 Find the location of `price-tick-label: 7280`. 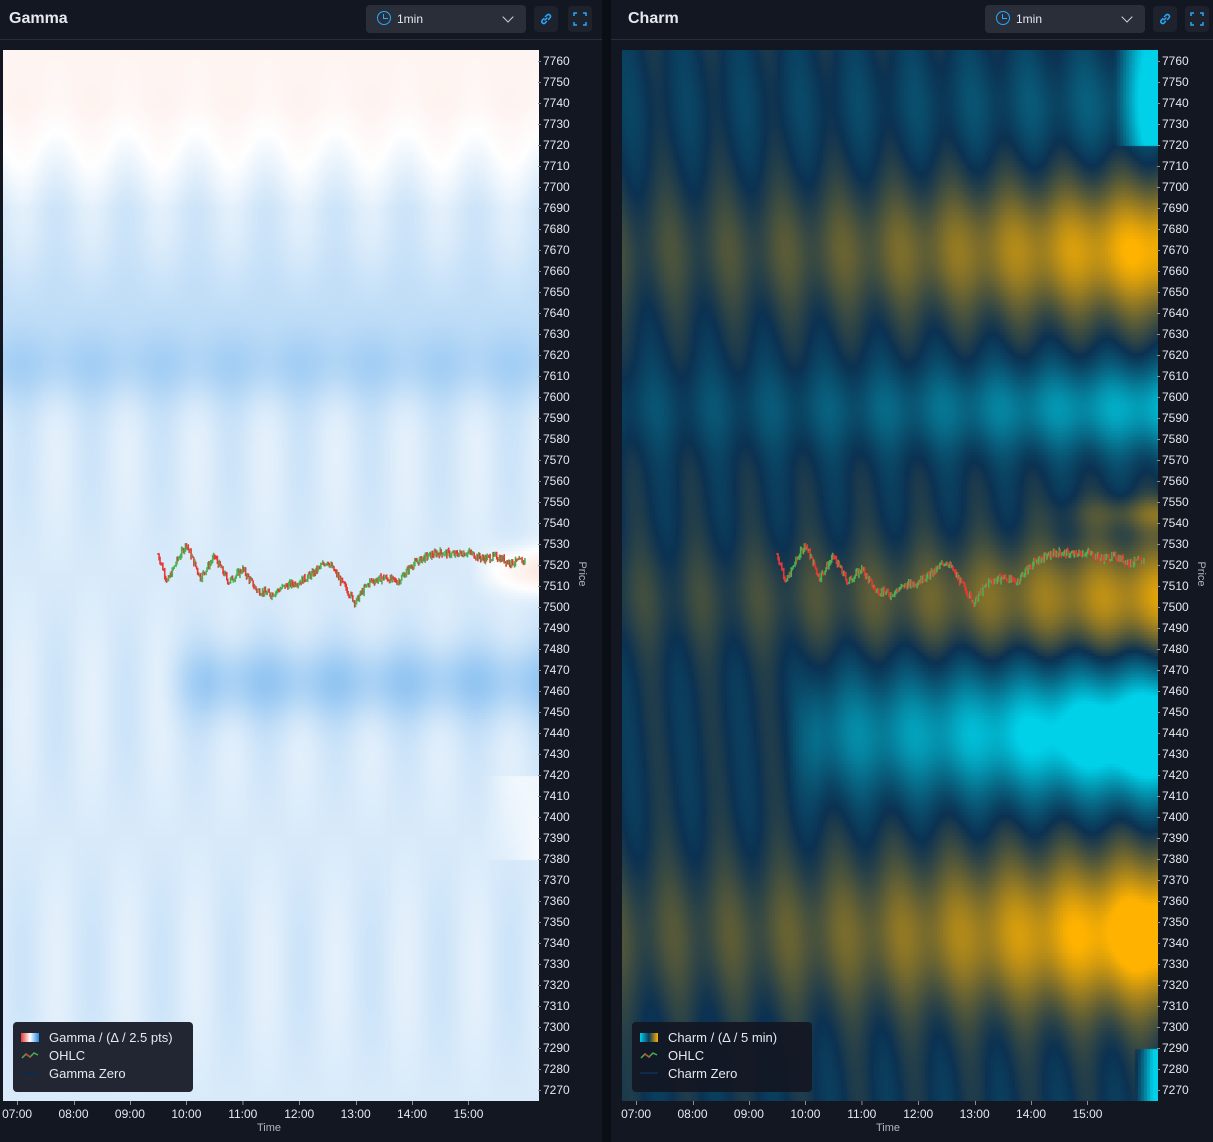

price-tick-label: 7280 is located at coordinates (1173, 1069).